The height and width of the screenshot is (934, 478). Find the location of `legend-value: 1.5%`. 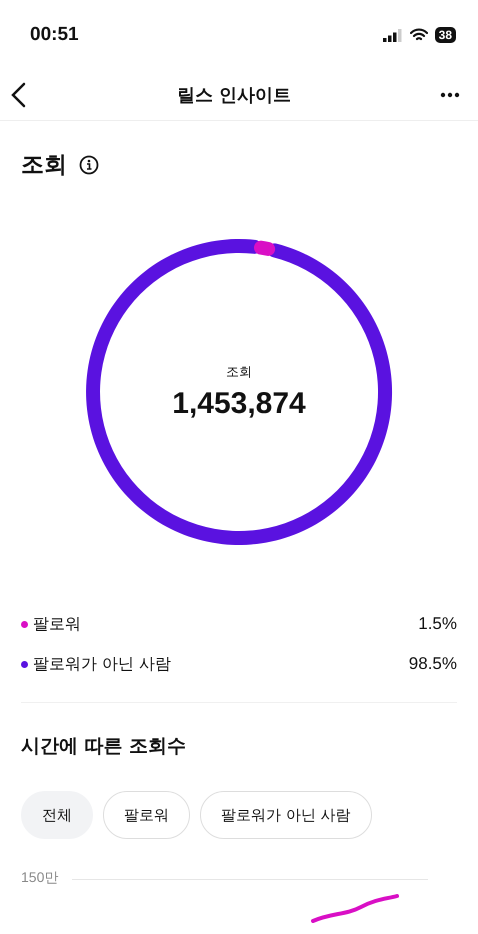

legend-value: 1.5% is located at coordinates (437, 624).